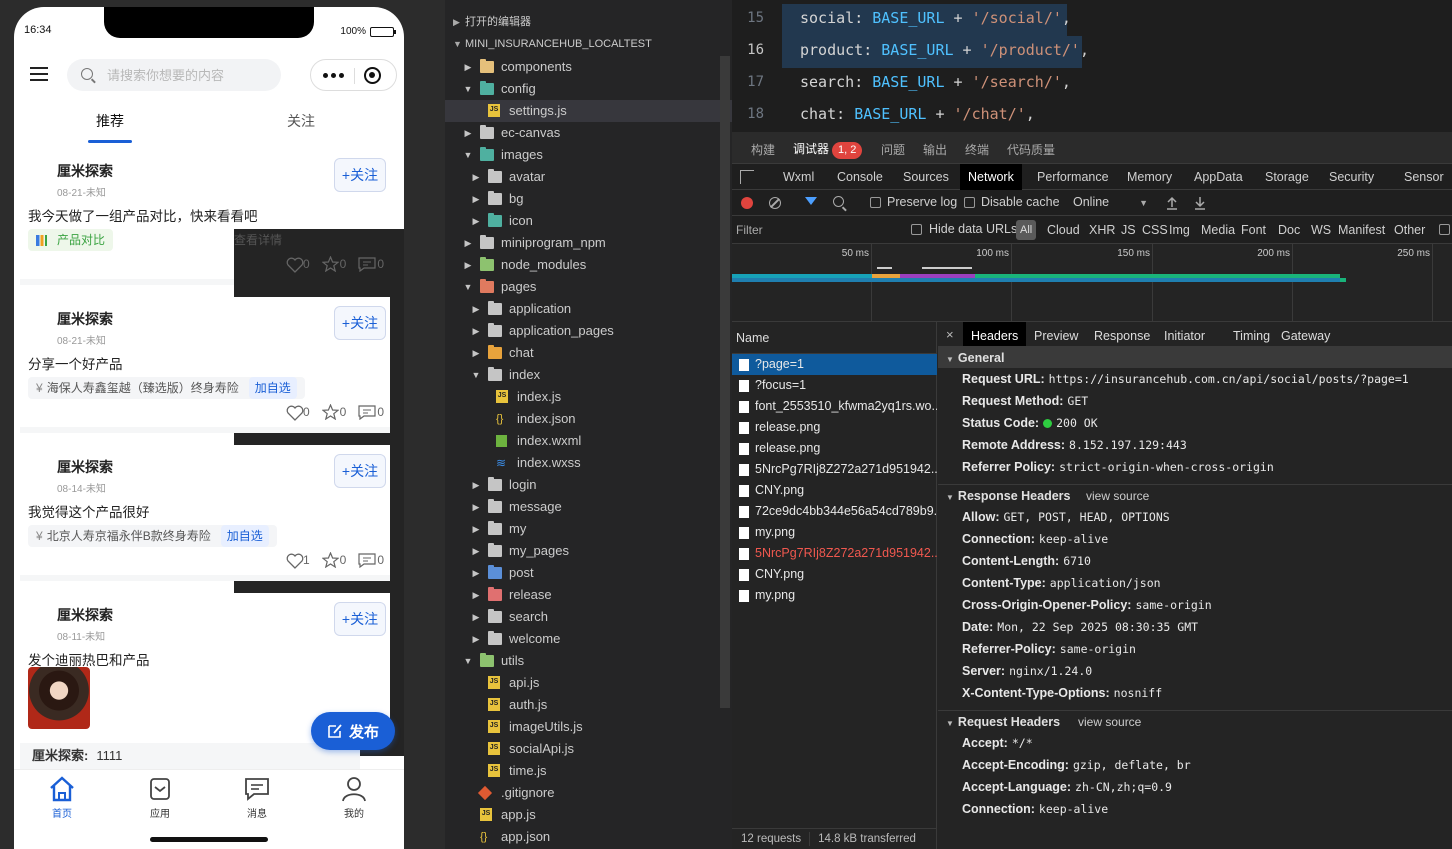 Image resolution: width=1452 pixels, height=849 pixels. Describe the element at coordinates (588, 177) in the screenshot. I see `tree-item: ▶ avatar` at that location.